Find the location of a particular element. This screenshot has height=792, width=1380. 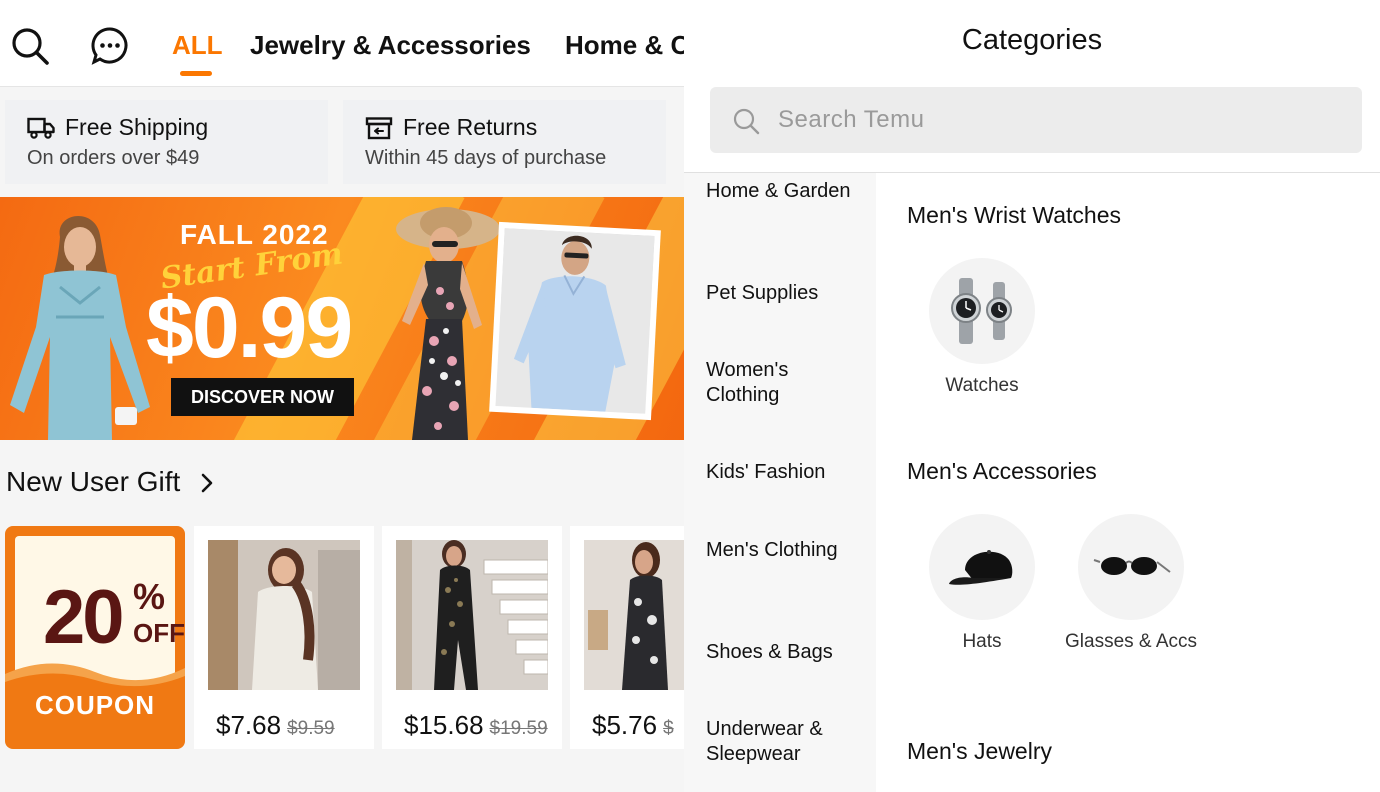

coupon-label: COUPON is located at coordinates (95, 705).